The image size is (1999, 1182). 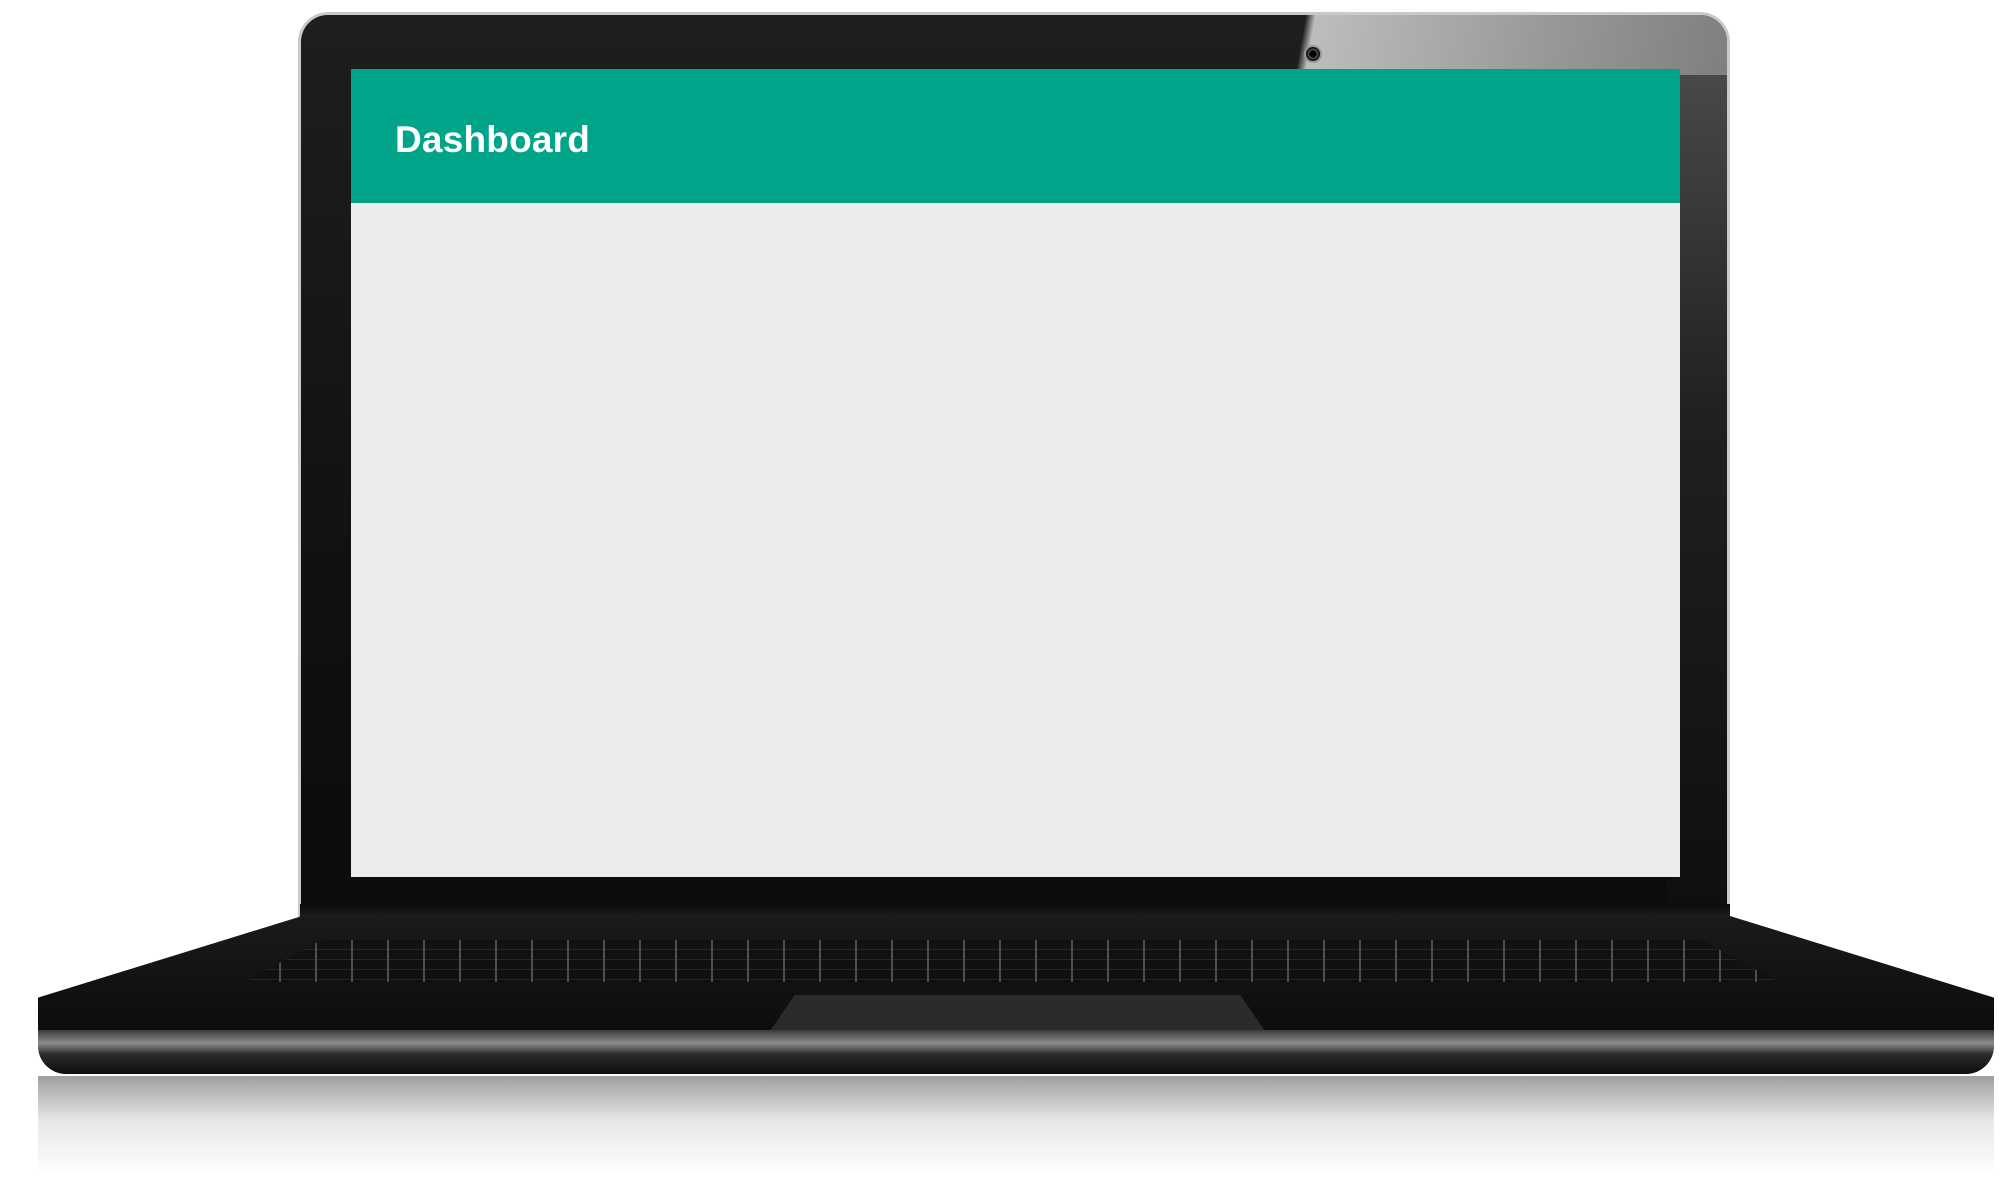 I want to click on app-header: Dashboard, so click(x=1015, y=136).